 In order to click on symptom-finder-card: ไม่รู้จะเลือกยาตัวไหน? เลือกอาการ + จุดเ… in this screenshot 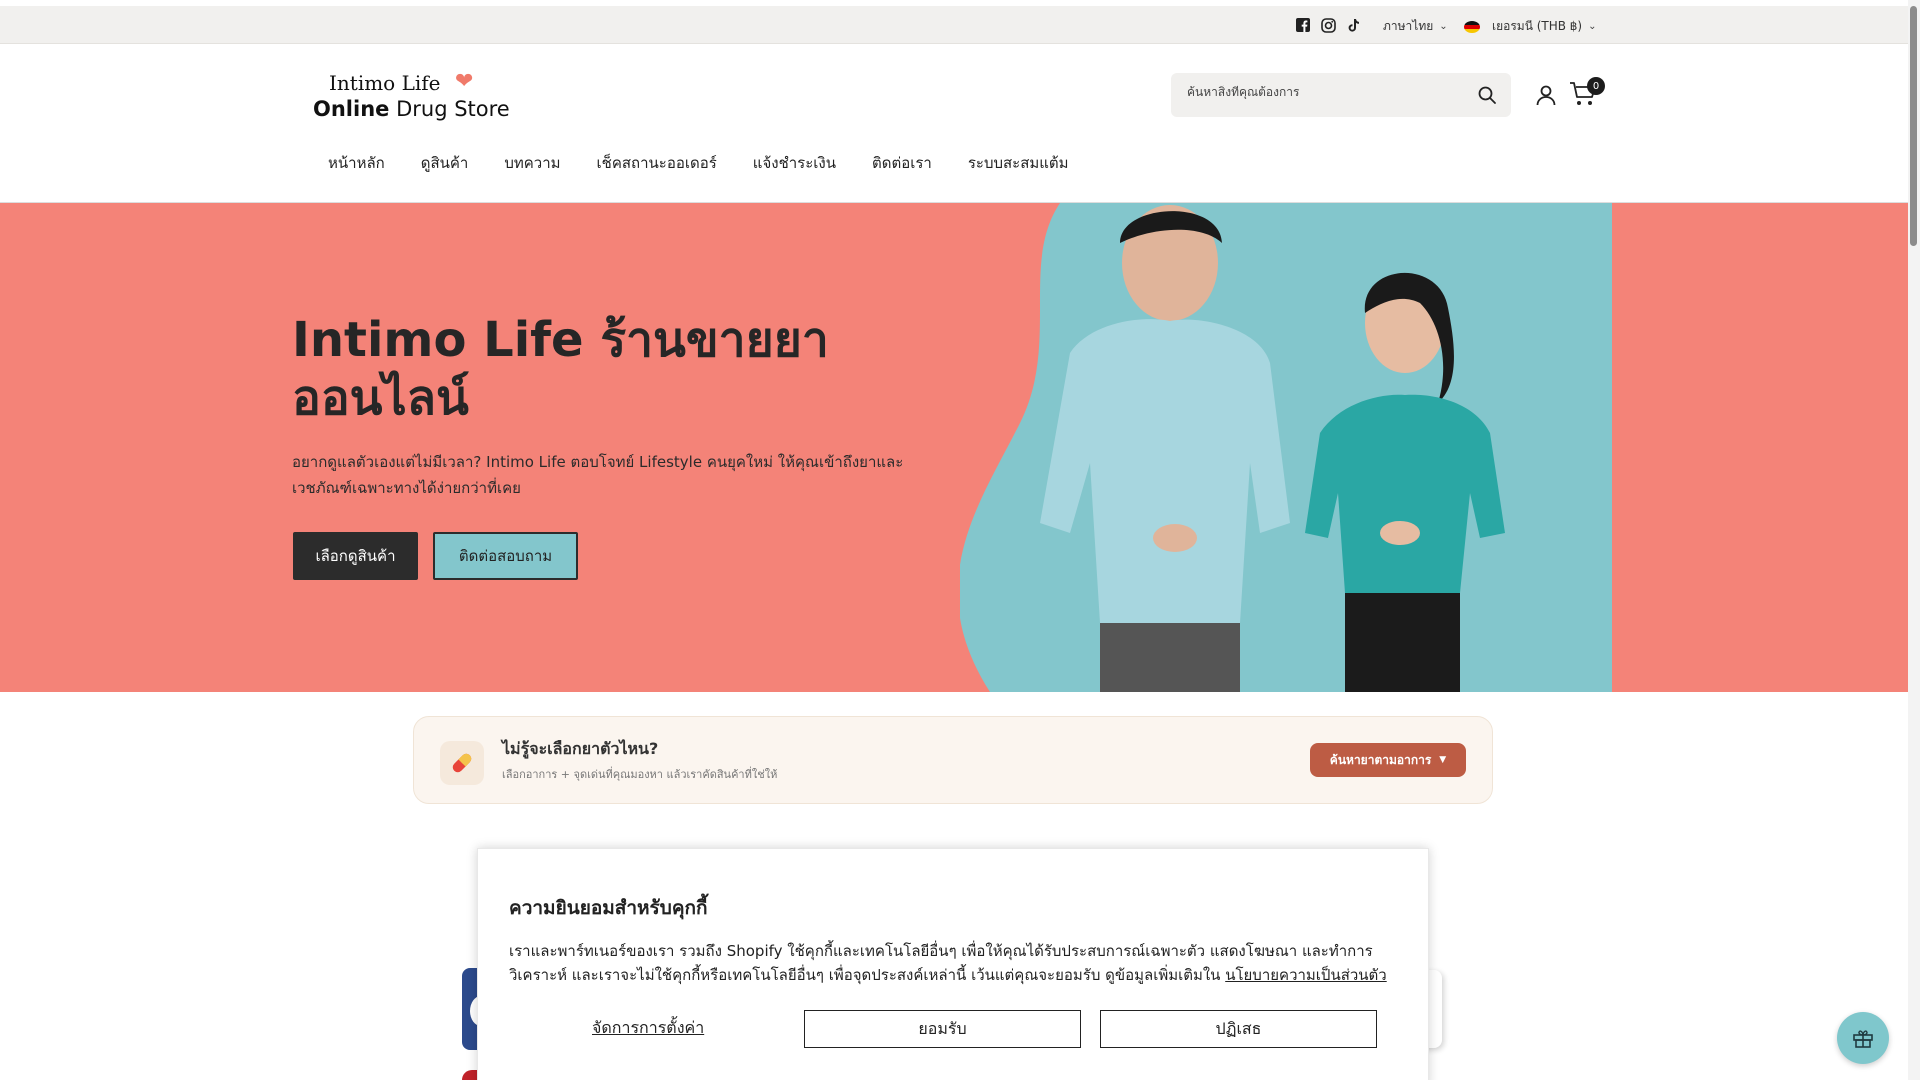, I will do `click(953, 760)`.